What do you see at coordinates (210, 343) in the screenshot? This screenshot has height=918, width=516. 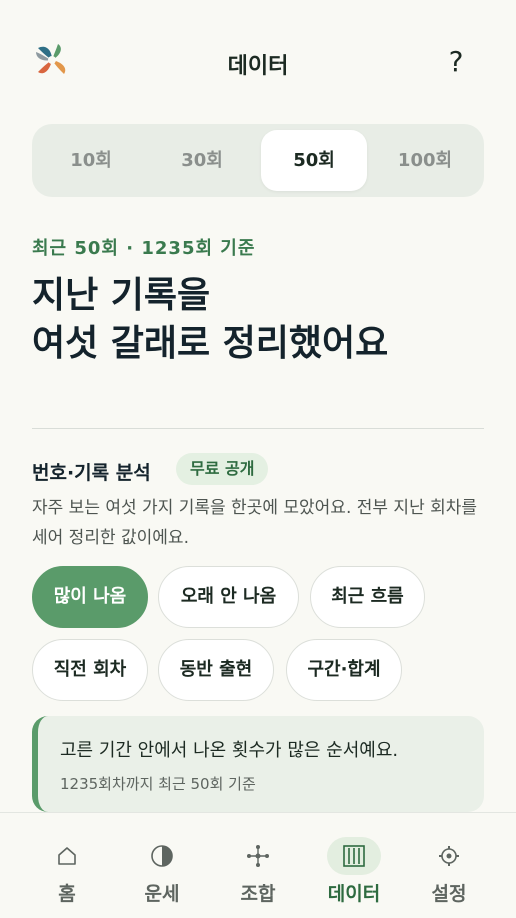 I see `headline-line-2: 여섯 갈래로 정리했어요` at bounding box center [210, 343].